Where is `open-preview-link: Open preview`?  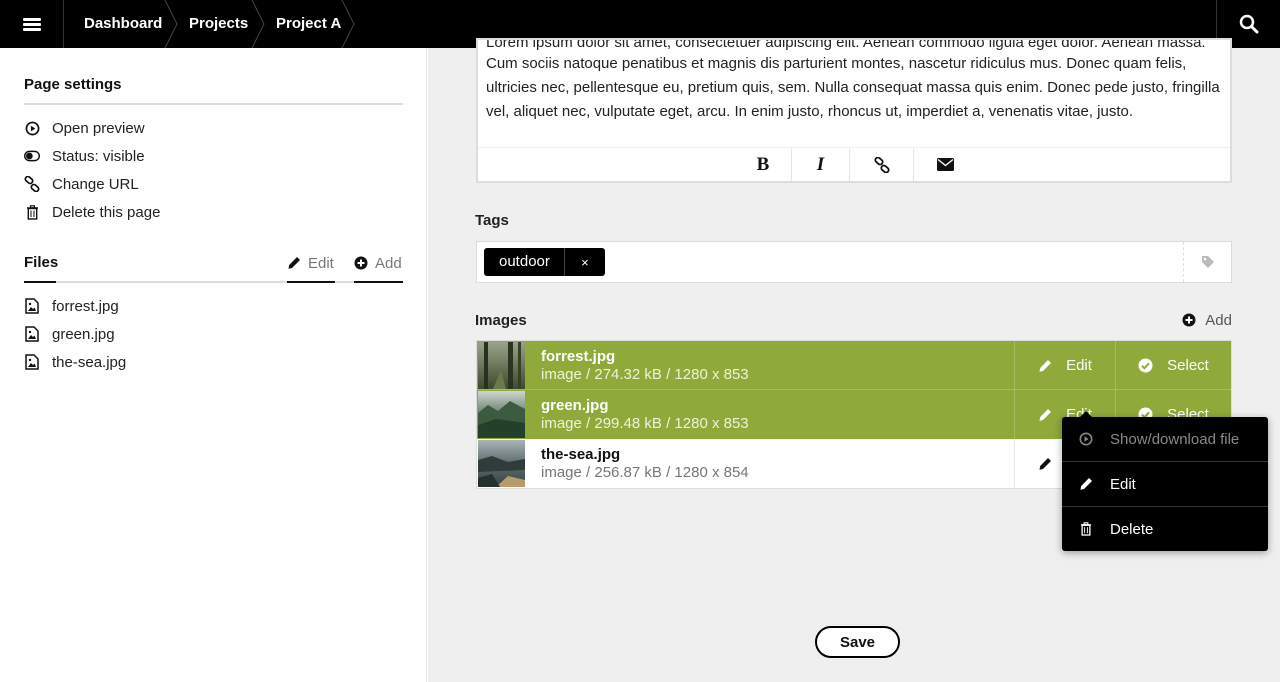
open-preview-link: Open preview is located at coordinates (84, 128).